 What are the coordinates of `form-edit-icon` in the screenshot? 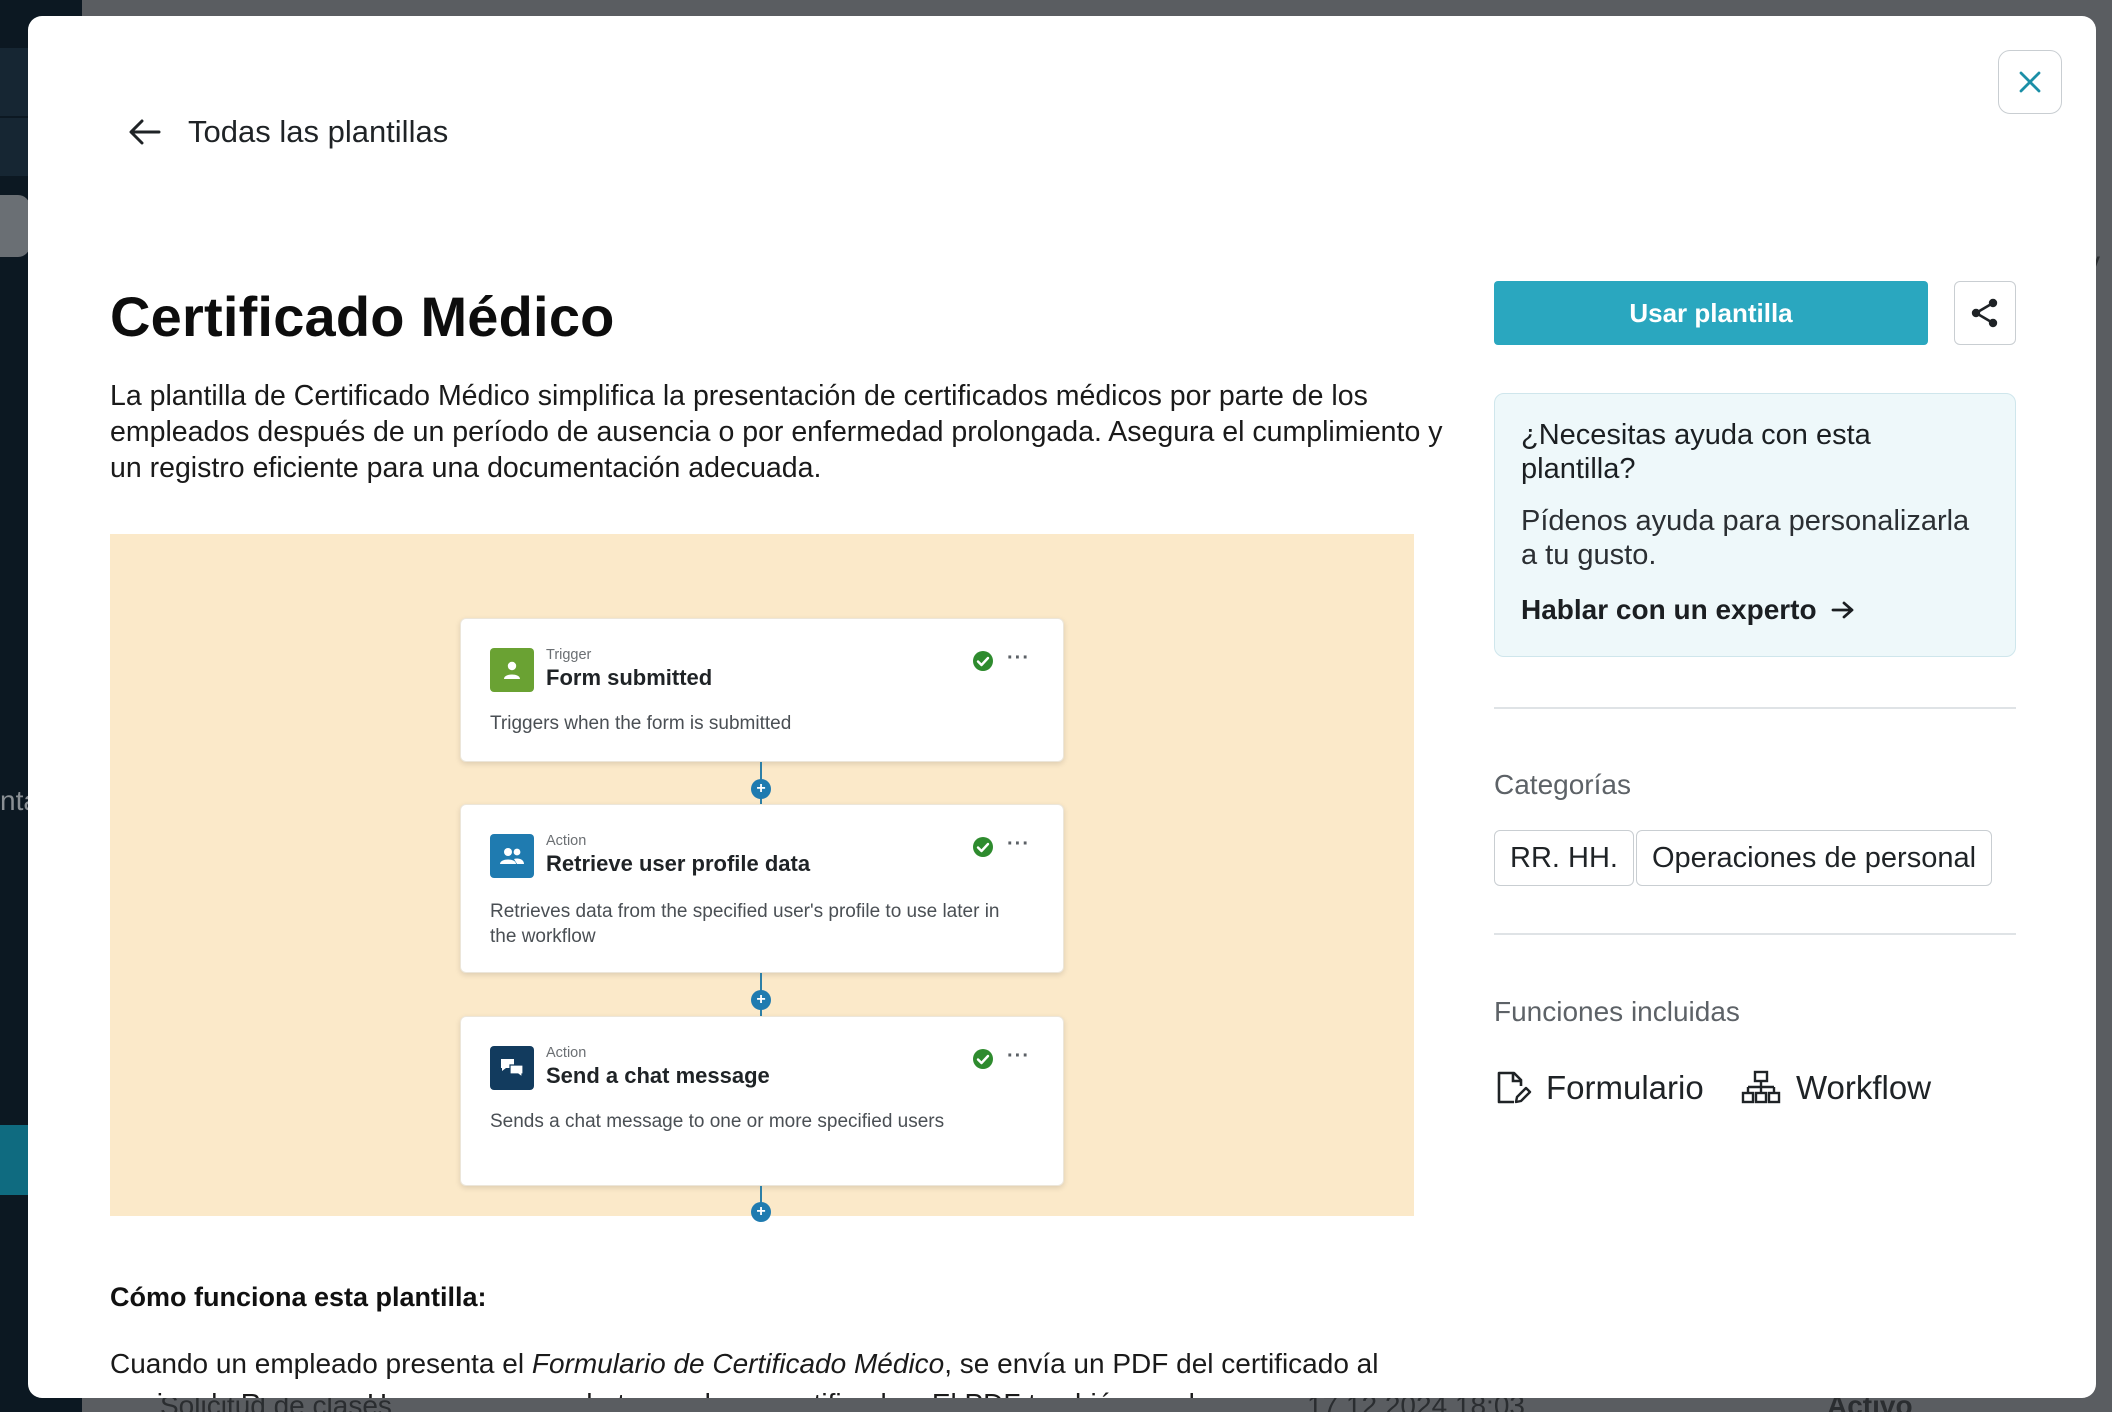 It's located at (1514, 1087).